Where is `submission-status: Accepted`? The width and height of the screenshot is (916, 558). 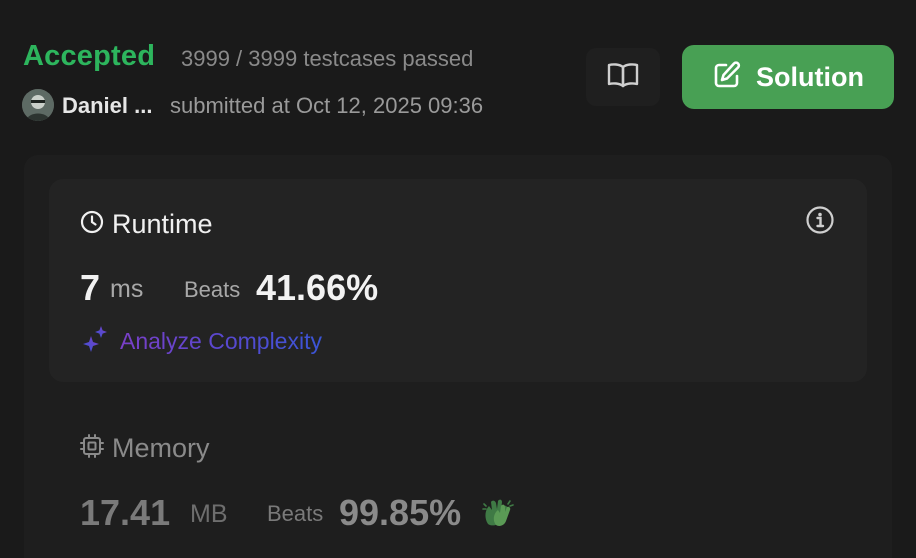
submission-status: Accepted is located at coordinates (89, 56).